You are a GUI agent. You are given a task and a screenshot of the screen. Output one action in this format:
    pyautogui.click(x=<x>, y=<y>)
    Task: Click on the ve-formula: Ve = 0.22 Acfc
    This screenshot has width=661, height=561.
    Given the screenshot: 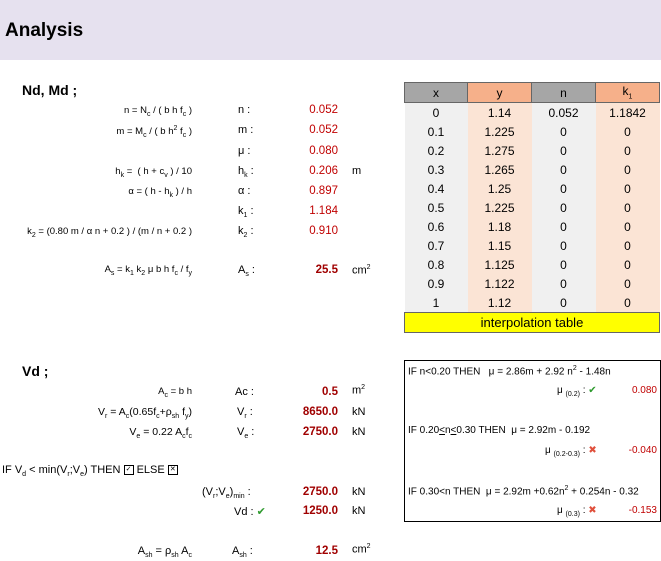 What is the action you would take?
    pyautogui.click(x=160, y=433)
    